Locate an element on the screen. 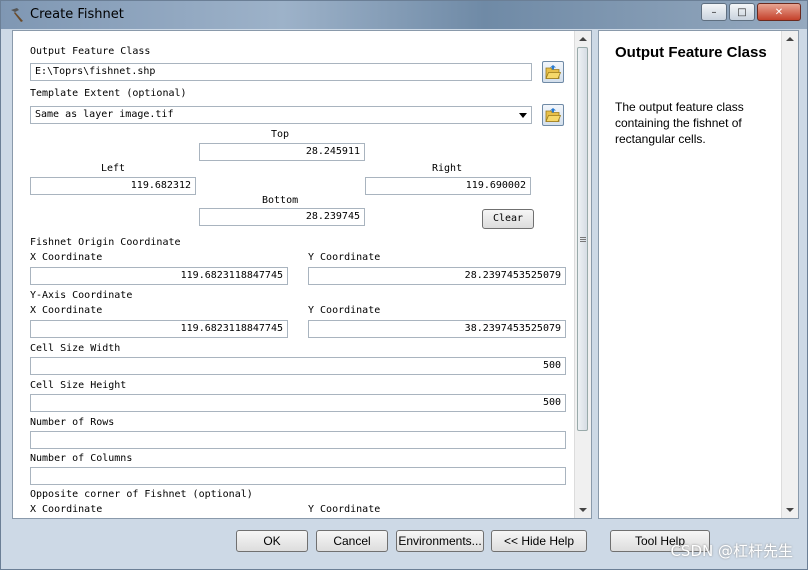  origin-x-label: X Coordinate is located at coordinates (66, 257).